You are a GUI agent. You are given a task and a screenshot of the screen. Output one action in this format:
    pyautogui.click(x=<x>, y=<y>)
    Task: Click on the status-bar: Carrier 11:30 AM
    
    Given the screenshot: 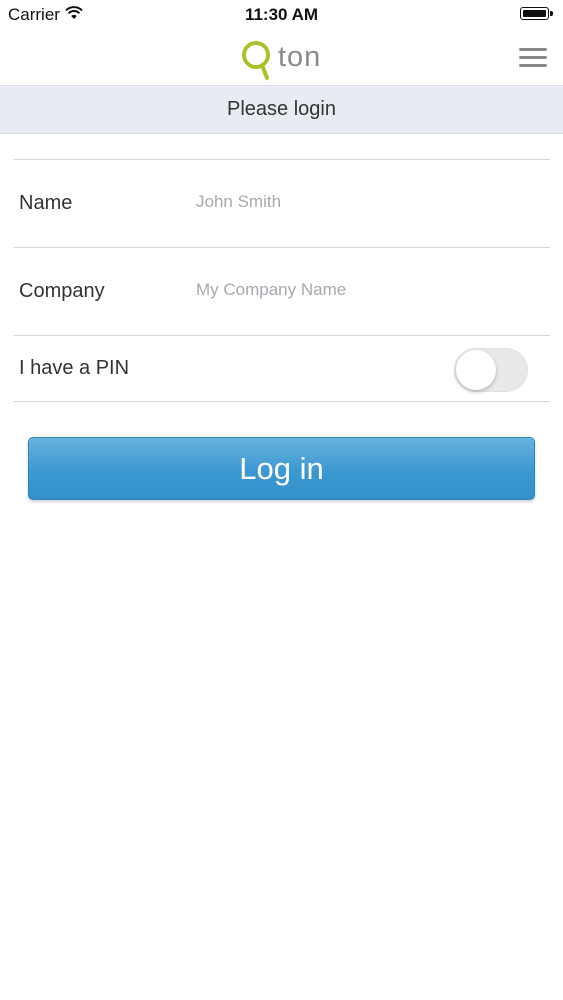 What is the action you would take?
    pyautogui.click(x=281, y=15)
    